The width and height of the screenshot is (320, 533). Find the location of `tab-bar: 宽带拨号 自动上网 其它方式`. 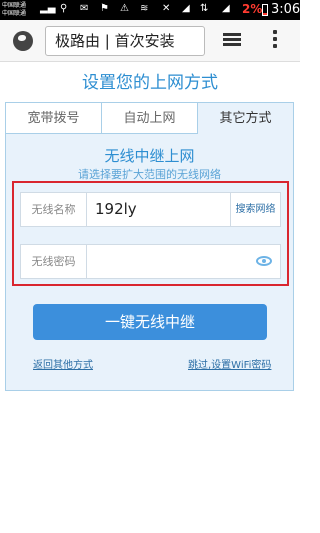

tab-bar: 宽带拨号 自动上网 其它方式 is located at coordinates (149, 119).